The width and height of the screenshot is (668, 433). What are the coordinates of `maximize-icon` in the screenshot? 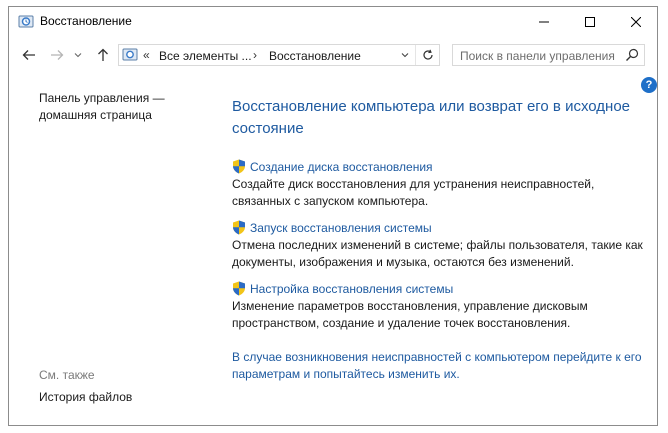 It's located at (590, 22).